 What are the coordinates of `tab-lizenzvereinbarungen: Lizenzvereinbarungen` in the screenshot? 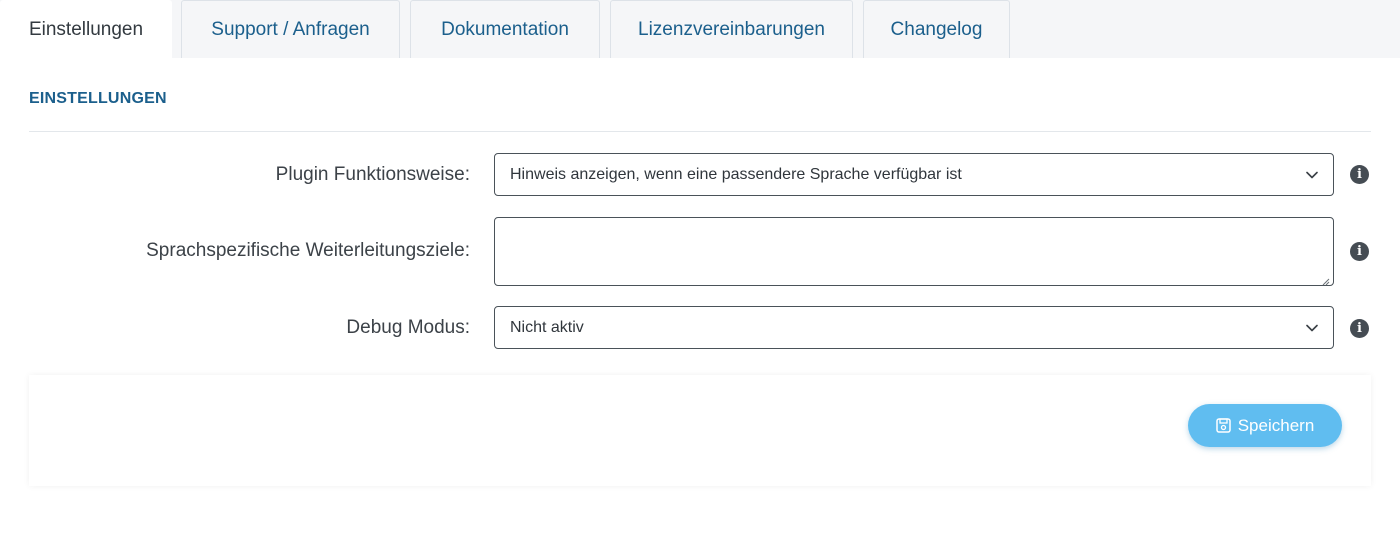 It's located at (731, 29).